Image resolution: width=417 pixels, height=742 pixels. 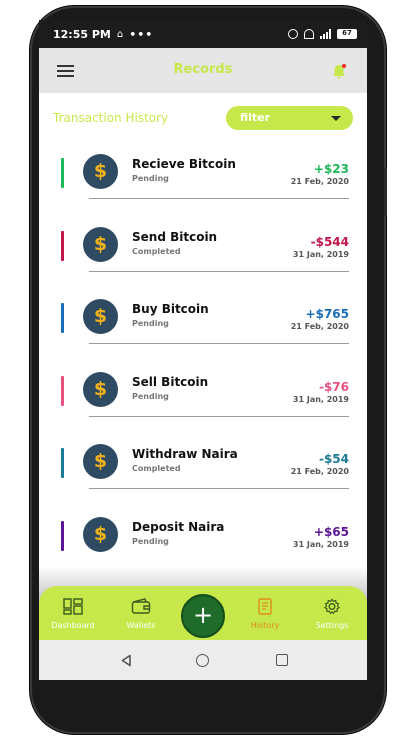 What do you see at coordinates (141, 625) in the screenshot?
I see `nav-label: Wallets` at bounding box center [141, 625].